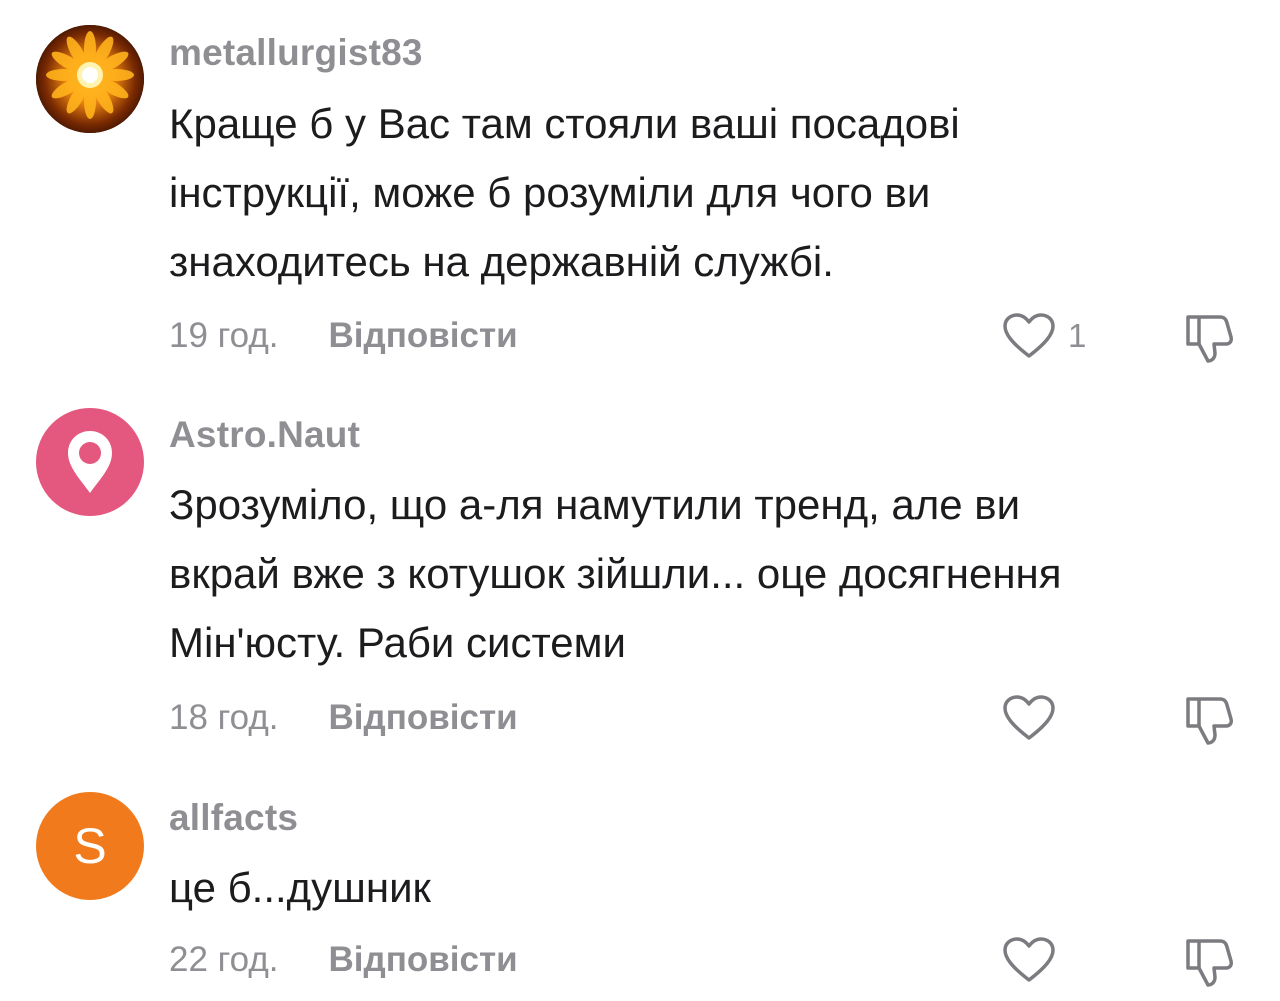 The image size is (1280, 1001). What do you see at coordinates (300, 887) in the screenshot?
I see `comment-text-line: це б...душник` at bounding box center [300, 887].